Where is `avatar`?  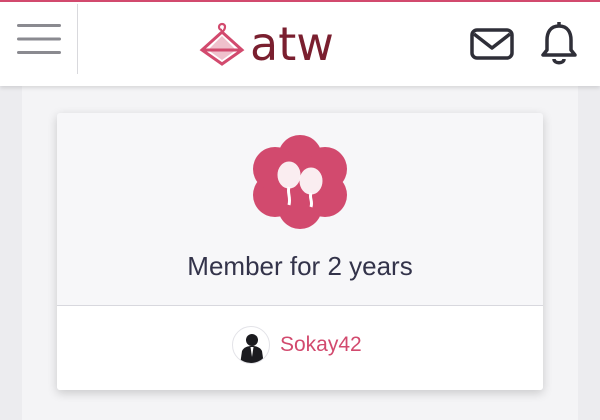
avatar is located at coordinates (251, 345).